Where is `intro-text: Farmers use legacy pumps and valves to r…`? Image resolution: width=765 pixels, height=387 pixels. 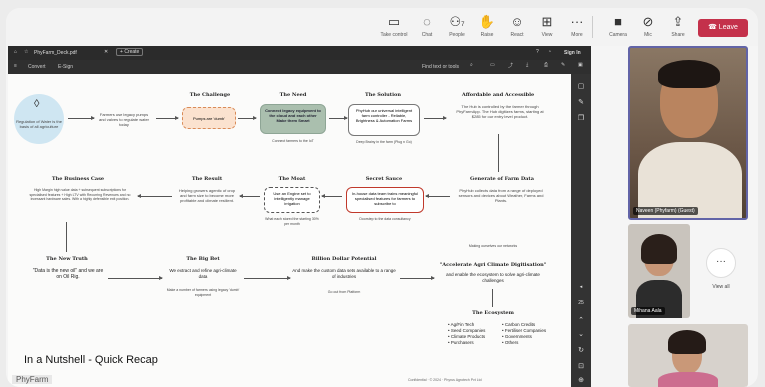
intro-text: Farmers use legacy pumps and valves to r… is located at coordinates (124, 119).